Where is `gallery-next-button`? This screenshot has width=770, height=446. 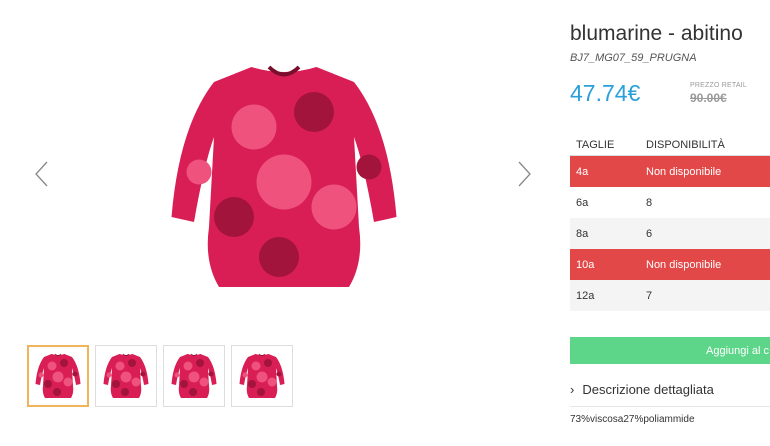
gallery-next-button is located at coordinates (524, 174).